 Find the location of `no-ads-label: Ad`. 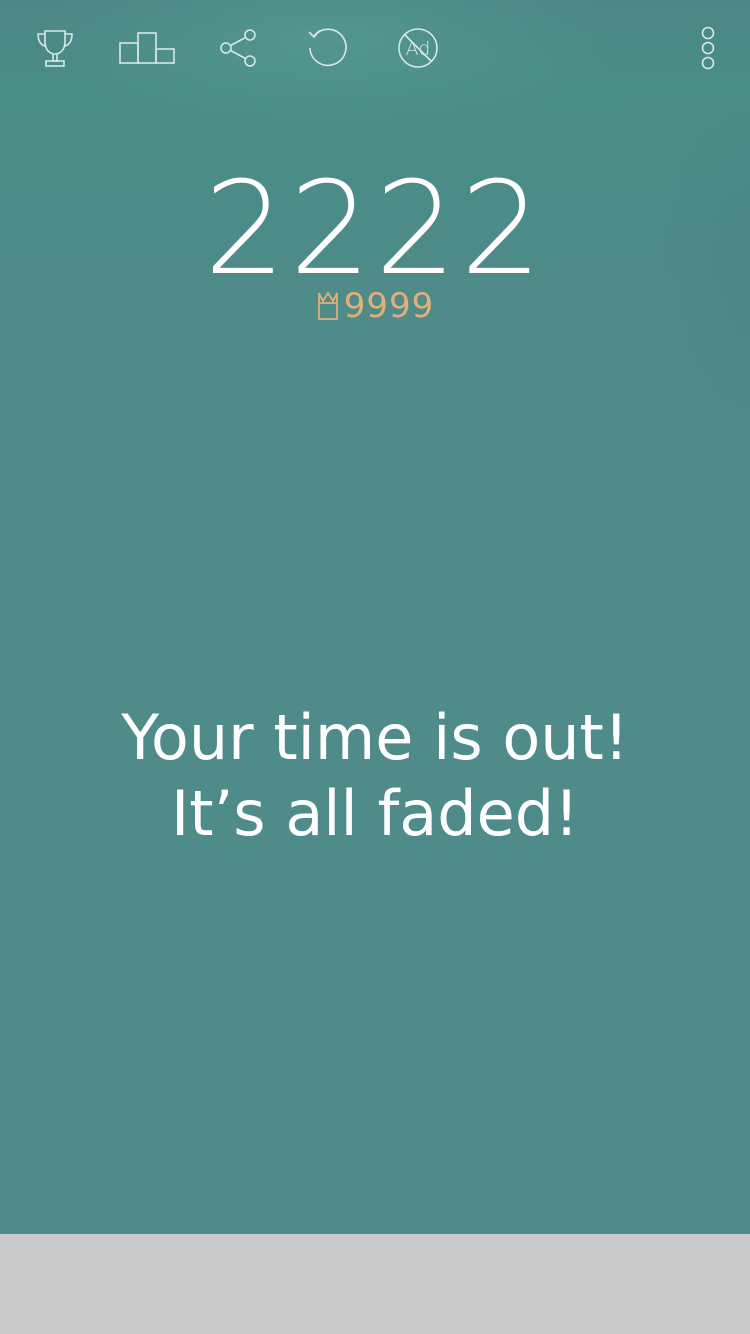

no-ads-label: Ad is located at coordinates (418, 49).